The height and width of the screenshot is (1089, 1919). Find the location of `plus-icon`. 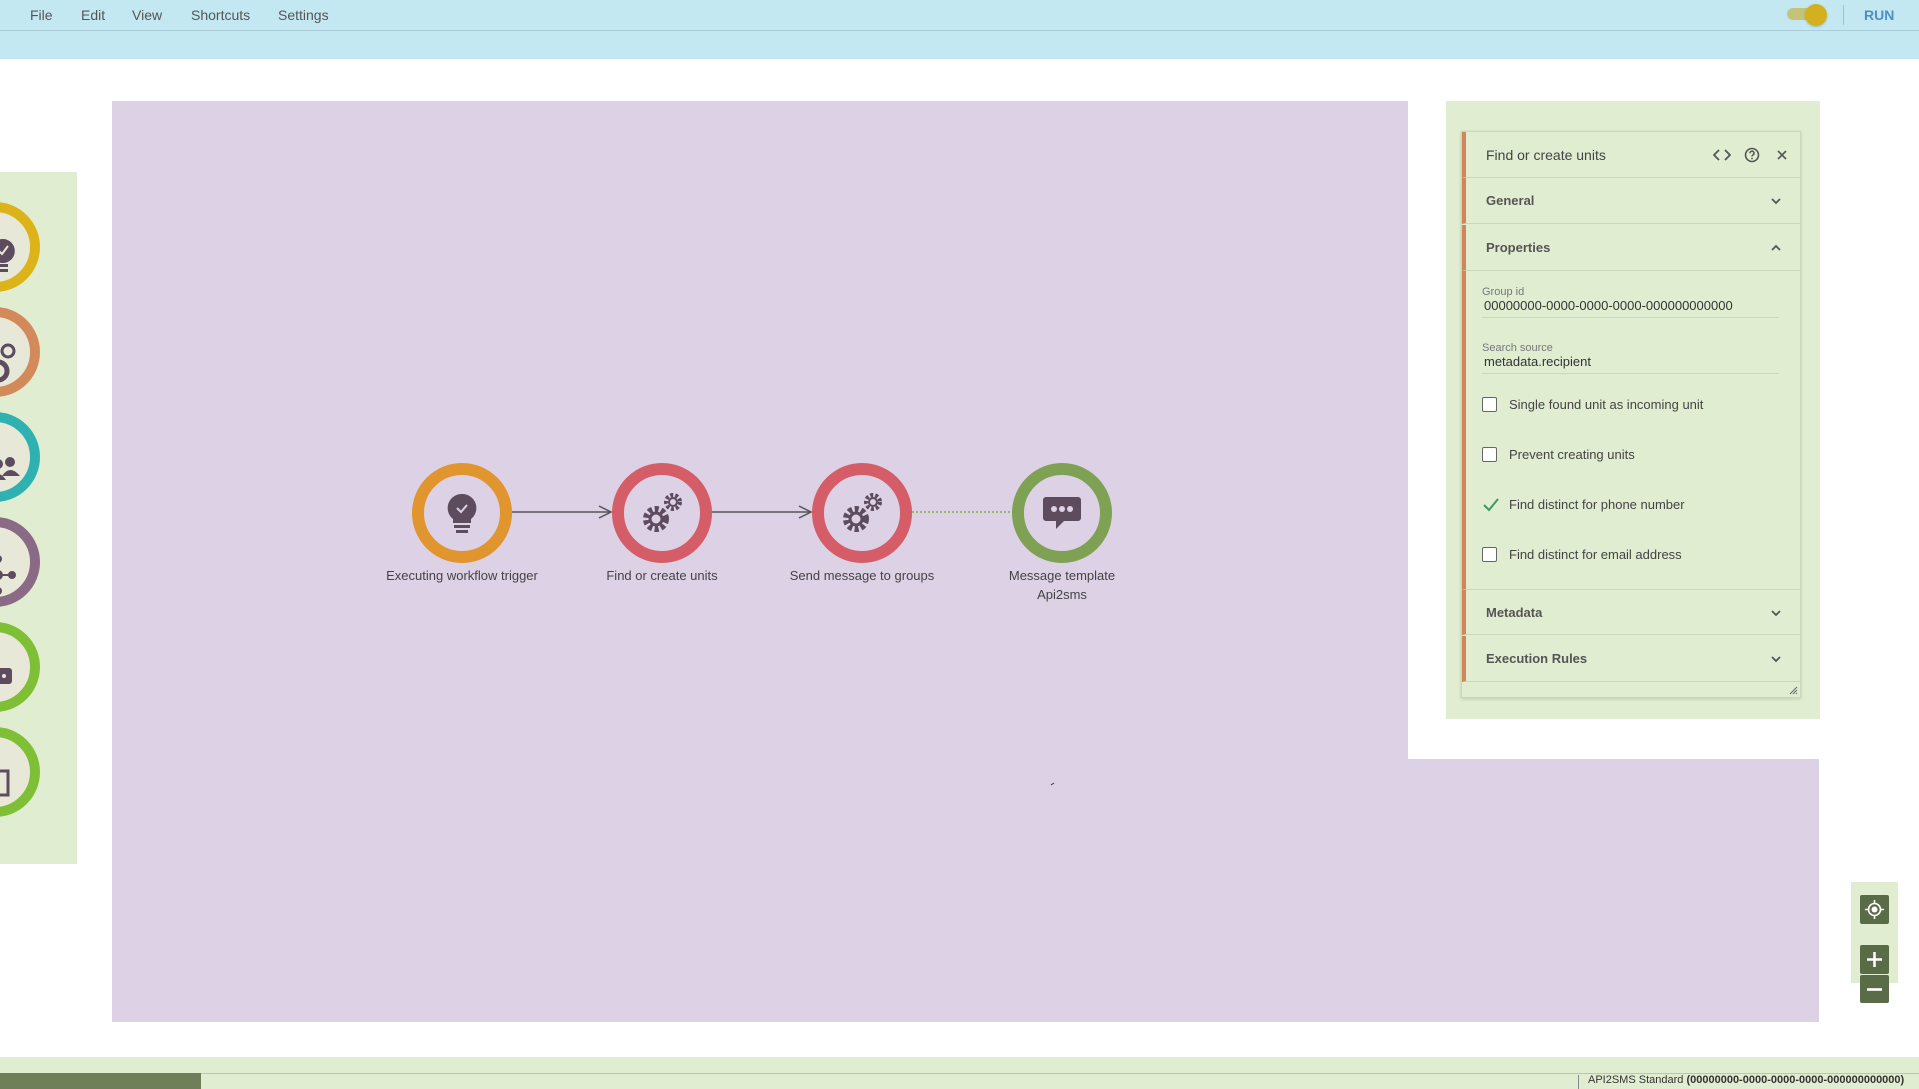

plus-icon is located at coordinates (1874, 959).